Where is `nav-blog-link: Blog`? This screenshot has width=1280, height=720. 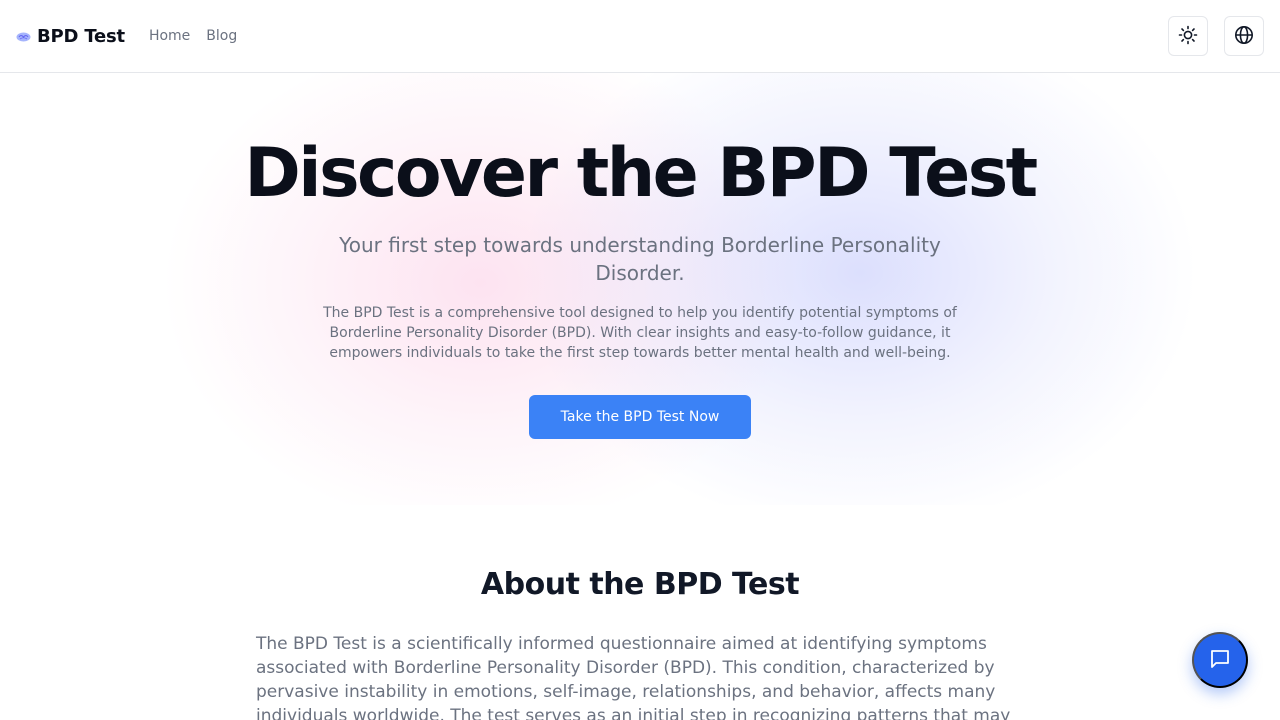
nav-blog-link: Blog is located at coordinates (221, 36).